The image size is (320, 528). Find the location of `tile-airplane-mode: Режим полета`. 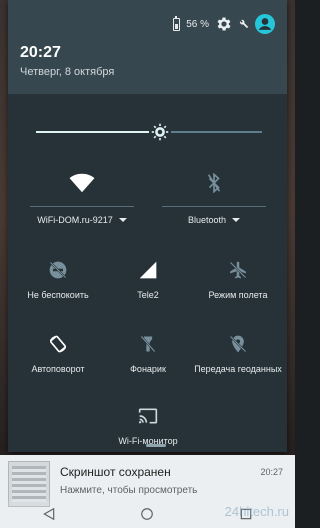

tile-airplane-mode: Режим полета is located at coordinates (238, 284).